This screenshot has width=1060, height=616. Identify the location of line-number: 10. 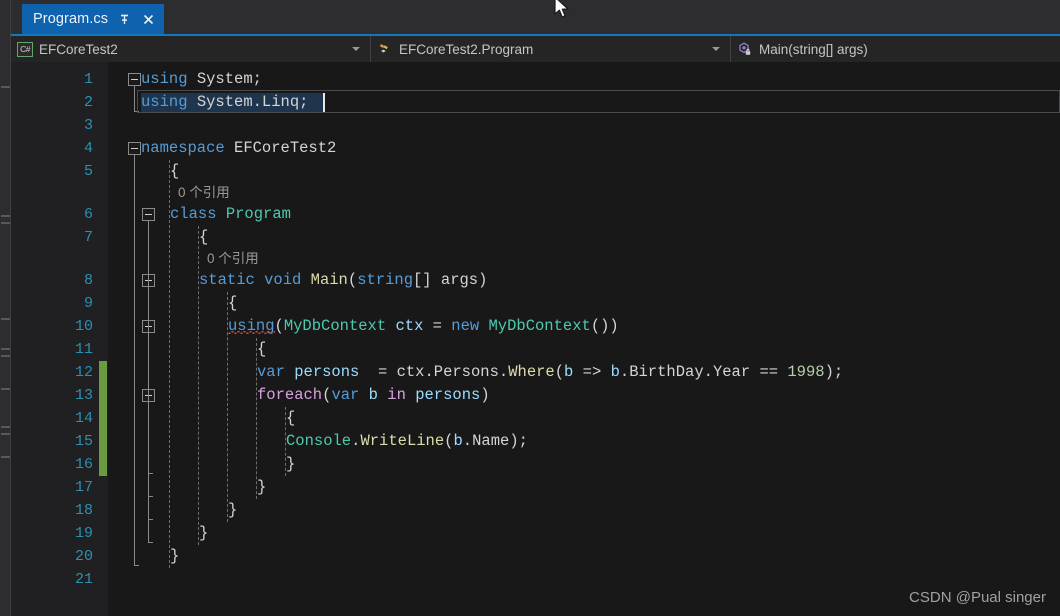
(83, 326).